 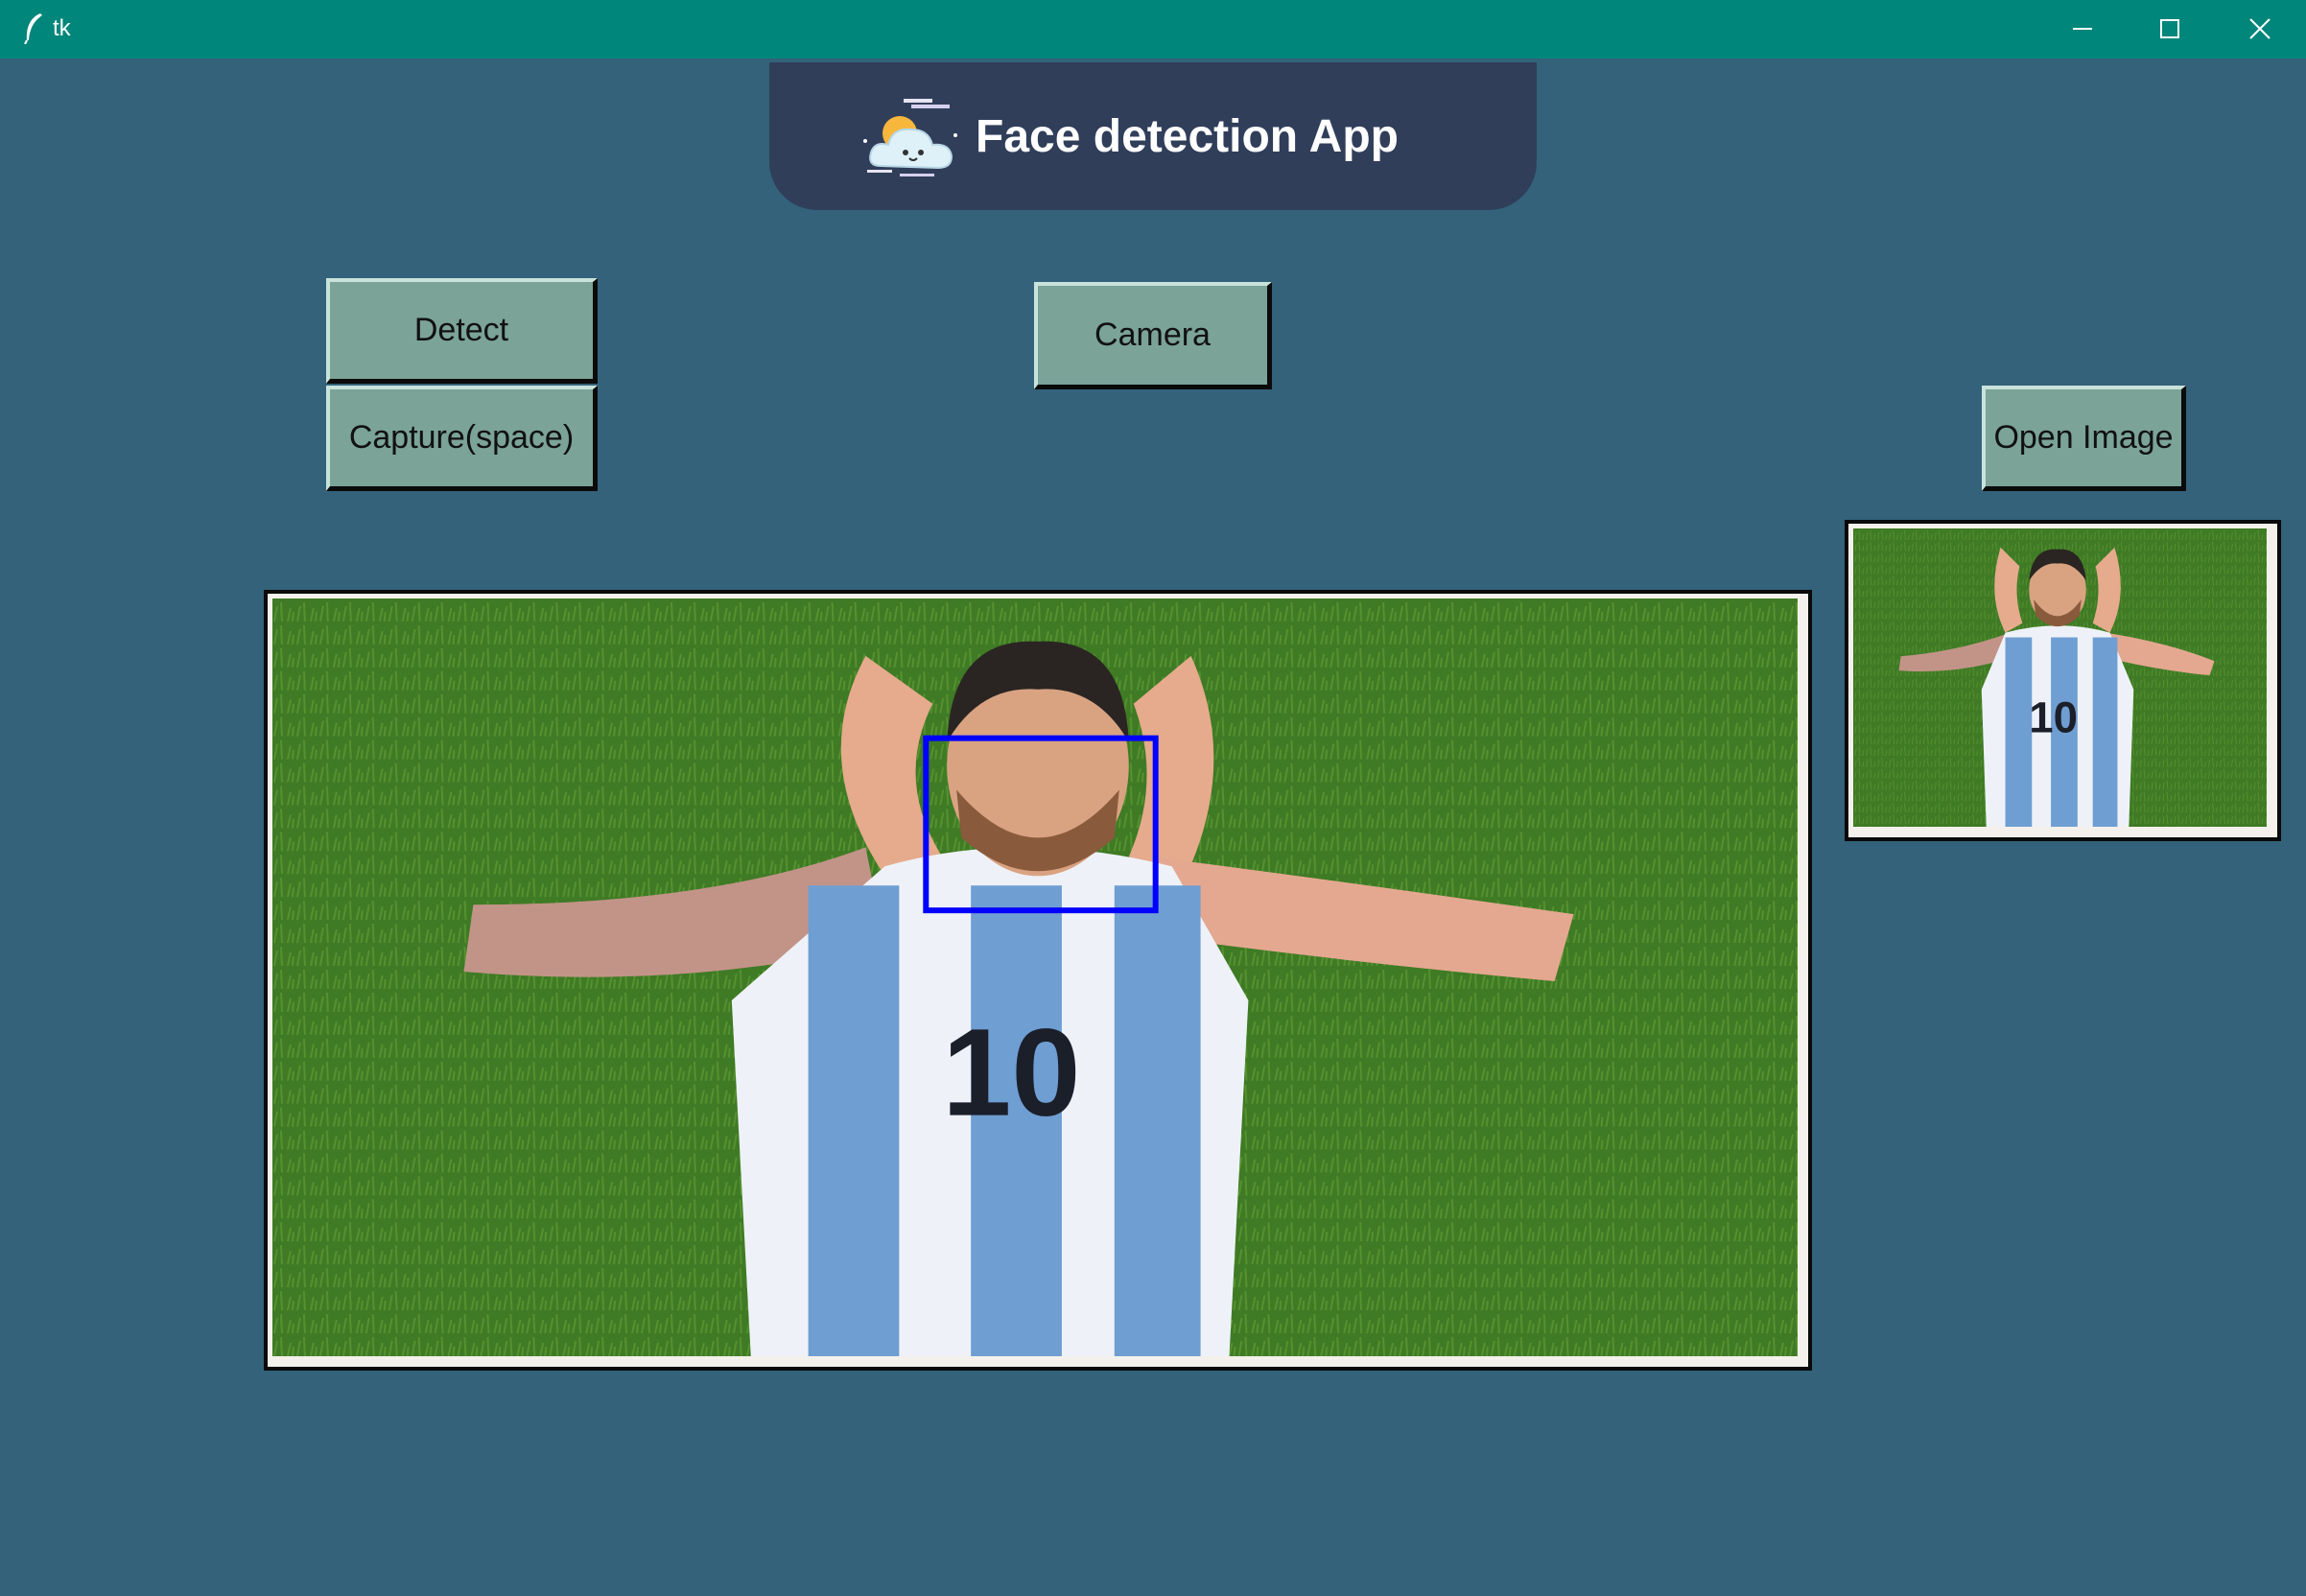 I want to click on open-image-button: Open Image, so click(x=2084, y=438).